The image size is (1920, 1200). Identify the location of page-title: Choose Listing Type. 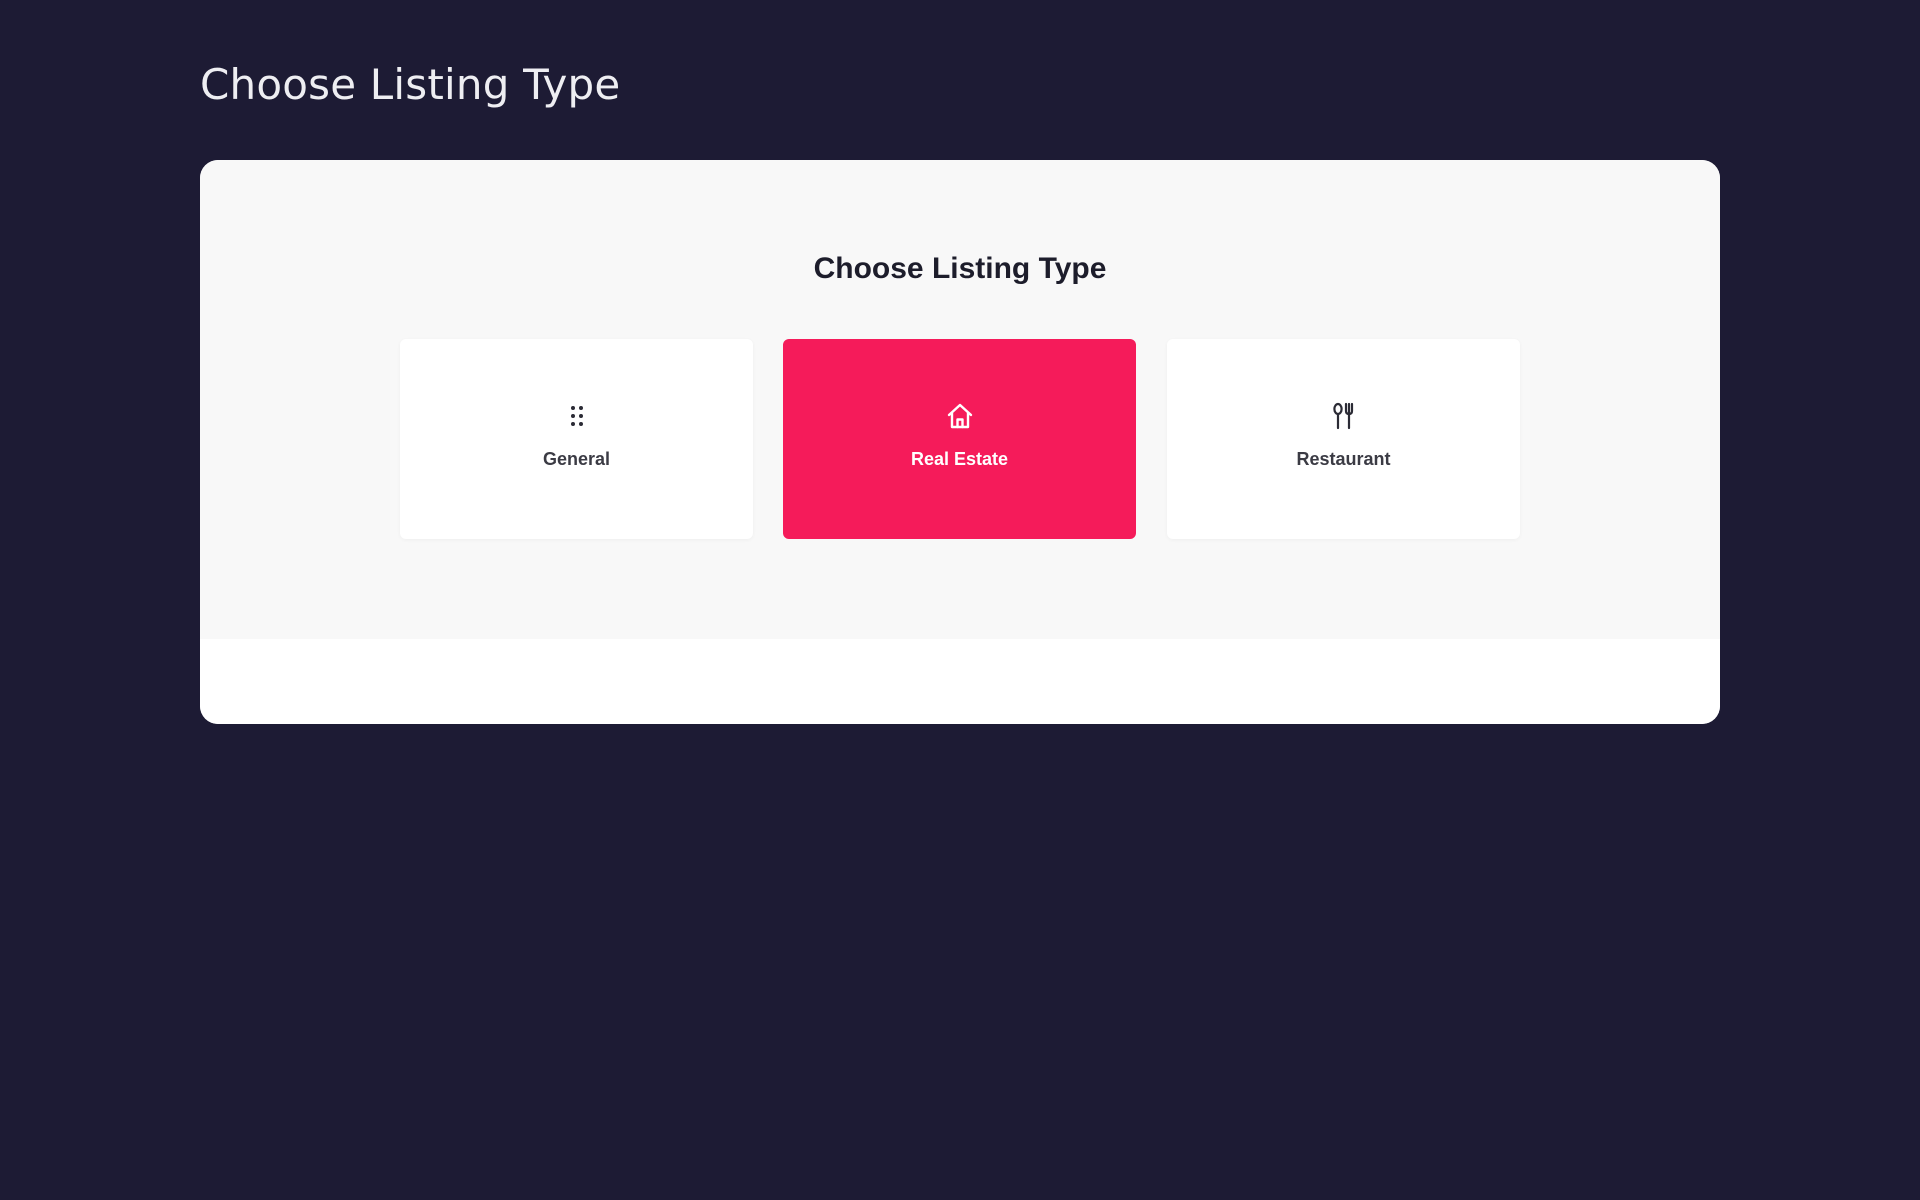
(410, 84).